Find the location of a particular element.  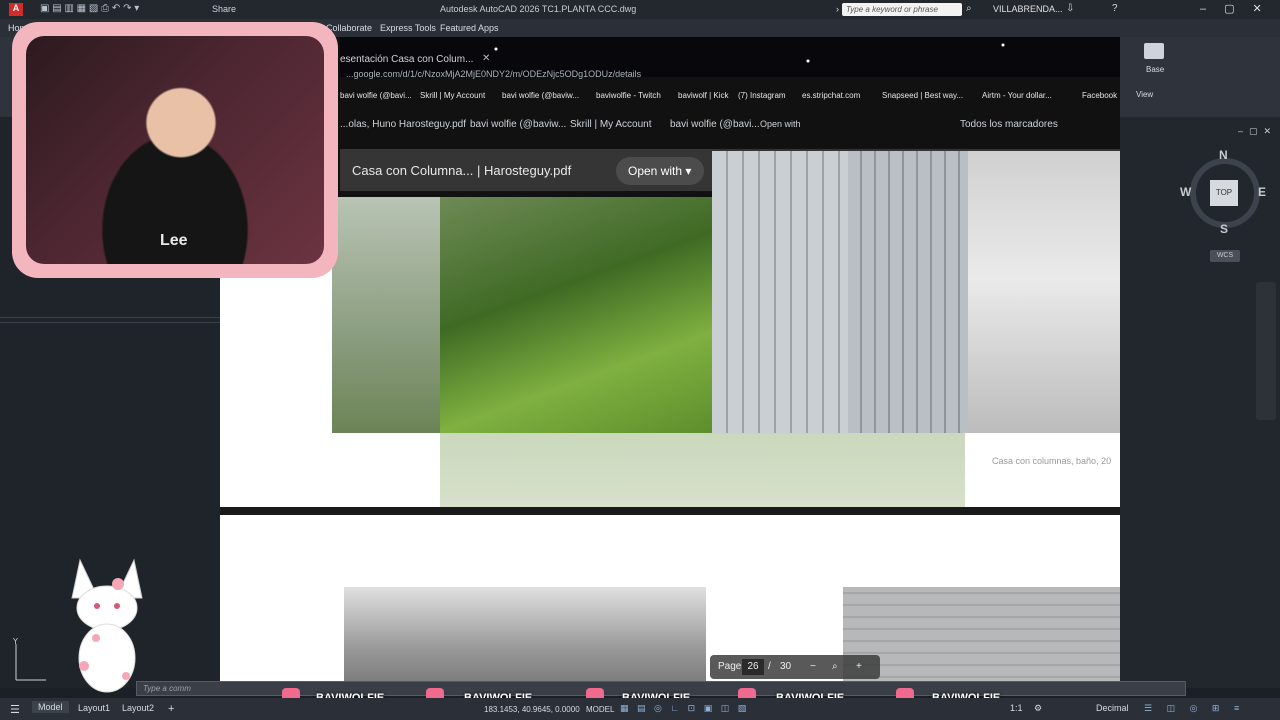

gear-icon: ⚙ is located at coordinates (1038, 708).